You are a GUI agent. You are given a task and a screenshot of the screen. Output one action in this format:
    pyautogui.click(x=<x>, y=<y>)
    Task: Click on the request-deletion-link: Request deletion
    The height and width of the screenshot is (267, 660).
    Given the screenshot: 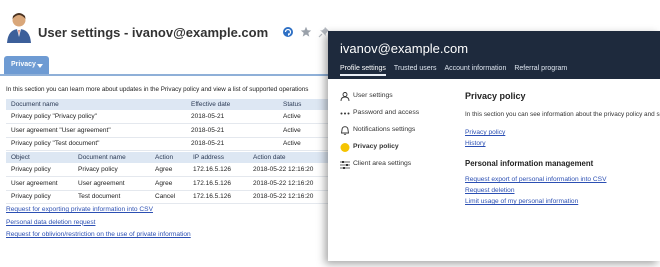 What is the action you would take?
    pyautogui.click(x=562, y=190)
    